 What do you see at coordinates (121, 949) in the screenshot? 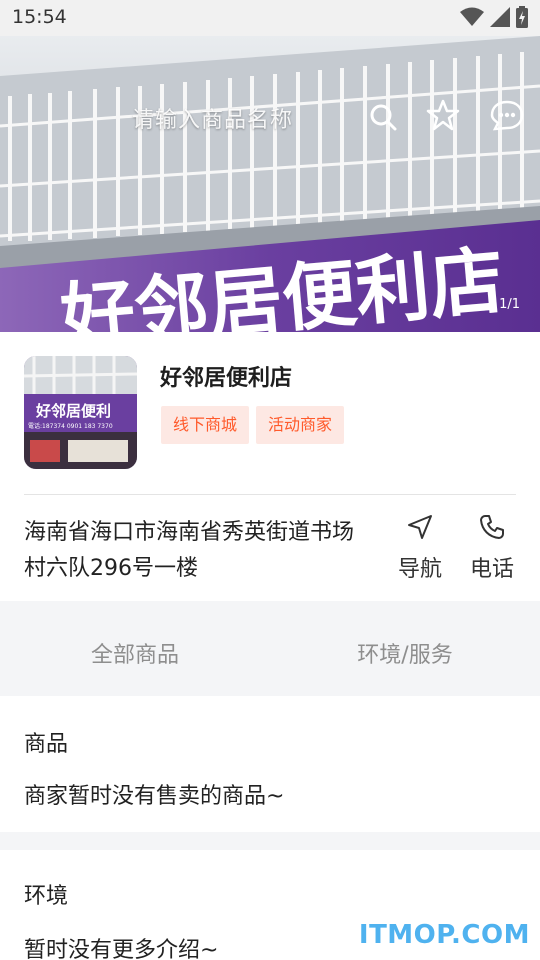
I see `environment-empty-text: 暂时没有更多介绍~` at bounding box center [121, 949].